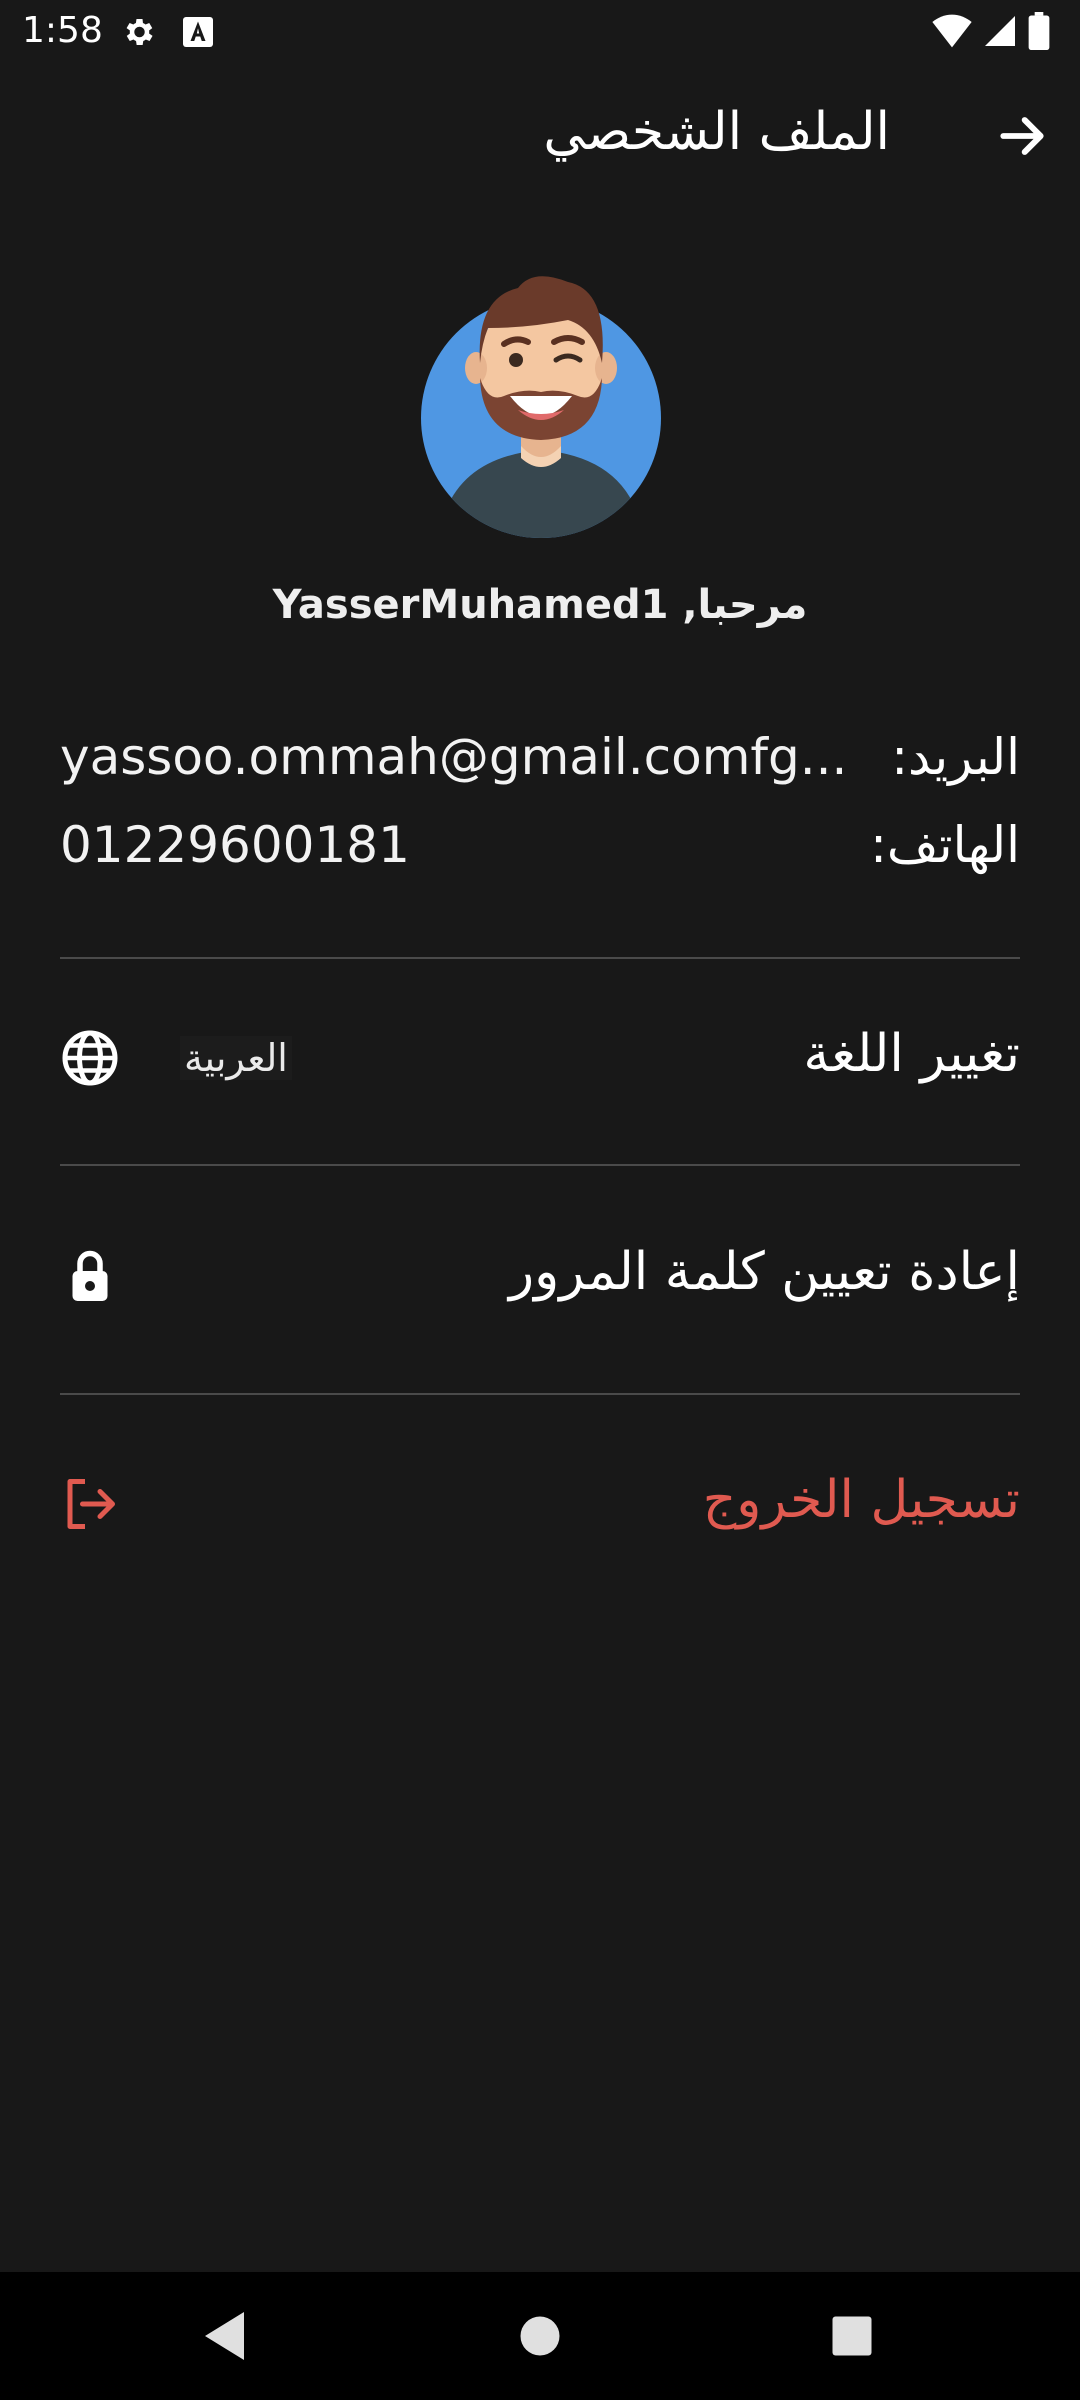 The height and width of the screenshot is (2400, 1080). What do you see at coordinates (235, 845) in the screenshot?
I see `phone-value: 01229600181` at bounding box center [235, 845].